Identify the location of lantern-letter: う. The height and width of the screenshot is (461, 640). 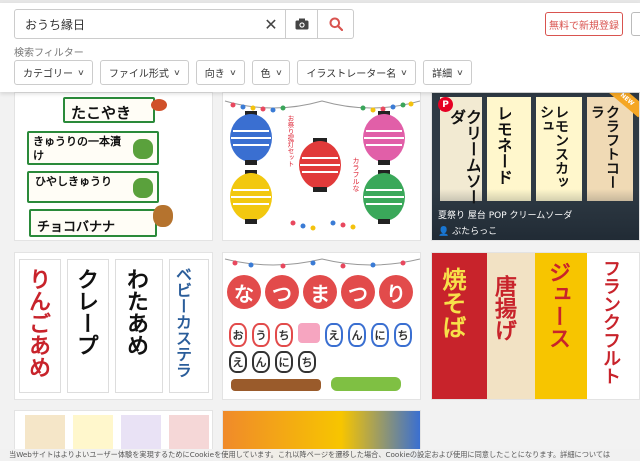
(261, 335).